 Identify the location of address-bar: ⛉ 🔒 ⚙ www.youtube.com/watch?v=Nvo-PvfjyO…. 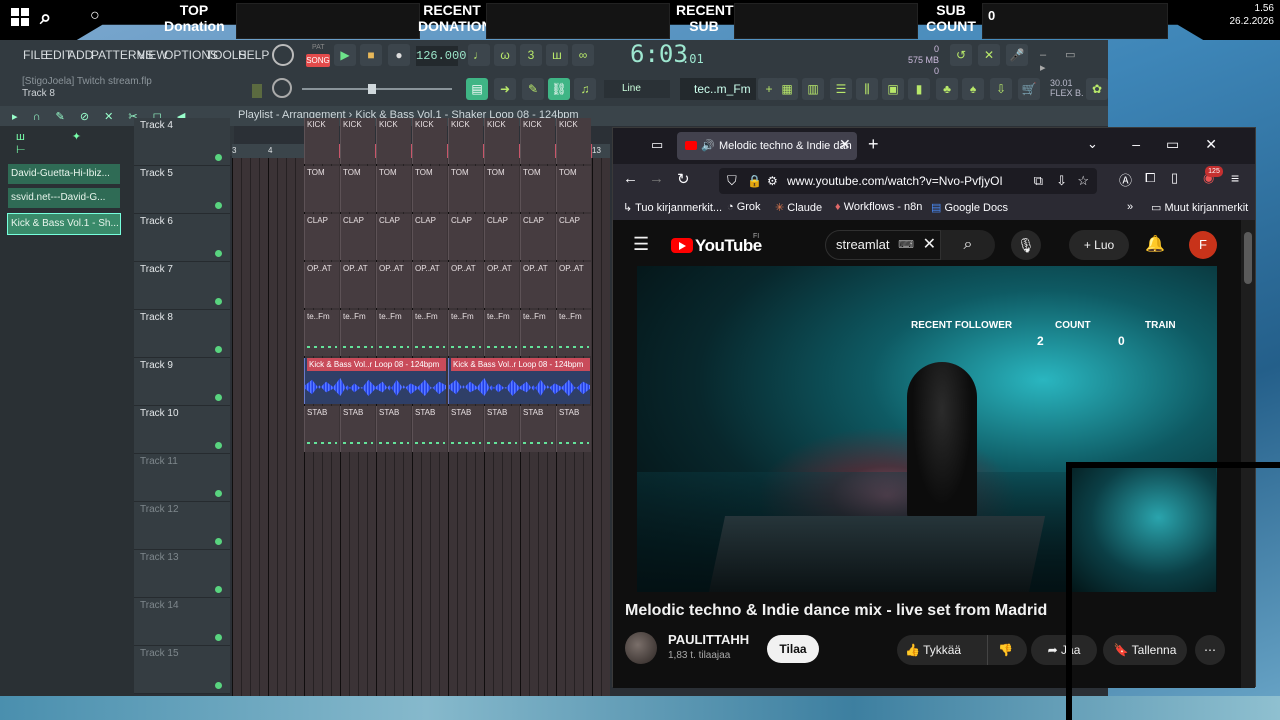
(908, 181).